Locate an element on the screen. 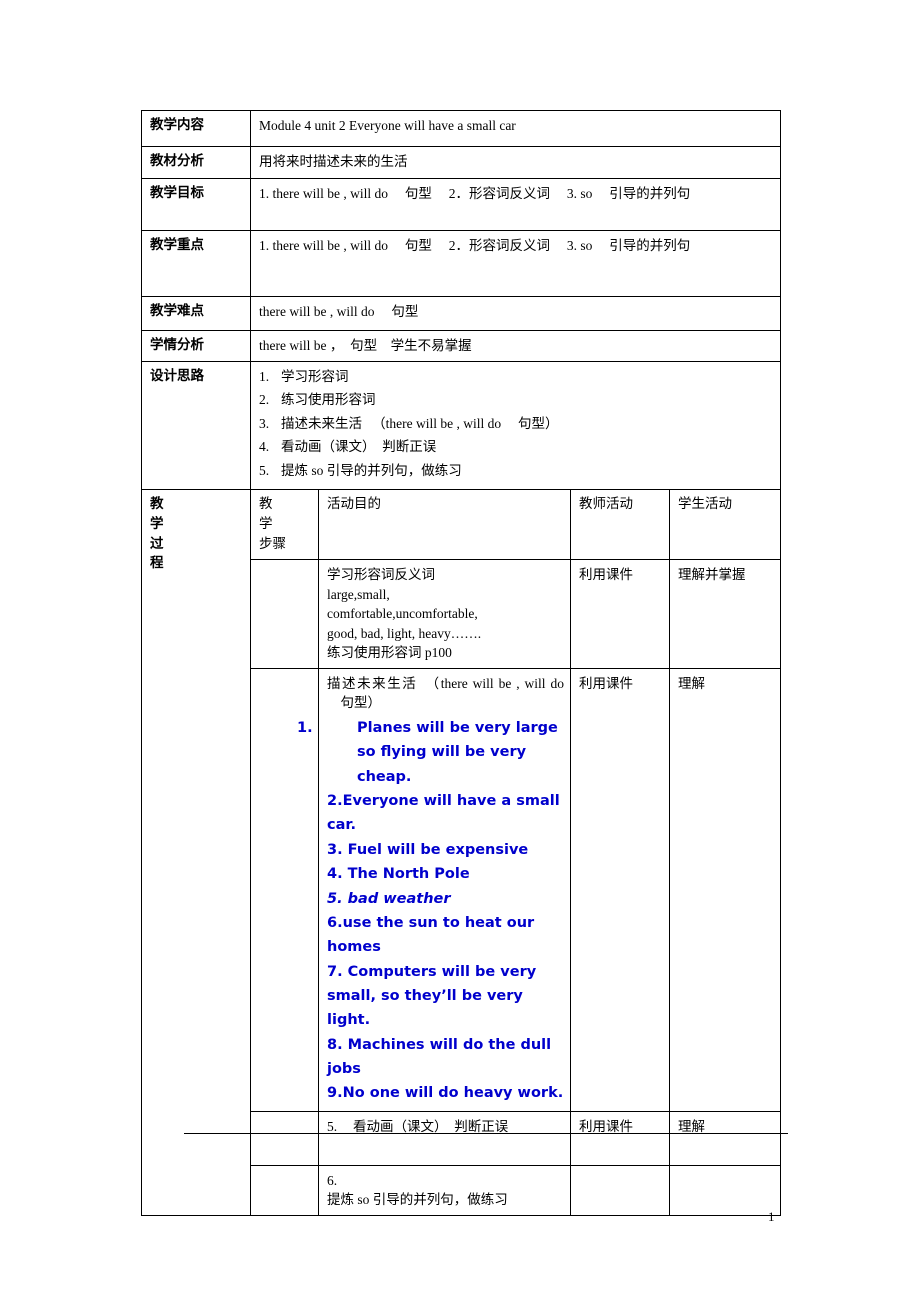 This screenshot has width=920, height=1302. future-sentence-text: Everyone will have a small car. is located at coordinates (443, 813).